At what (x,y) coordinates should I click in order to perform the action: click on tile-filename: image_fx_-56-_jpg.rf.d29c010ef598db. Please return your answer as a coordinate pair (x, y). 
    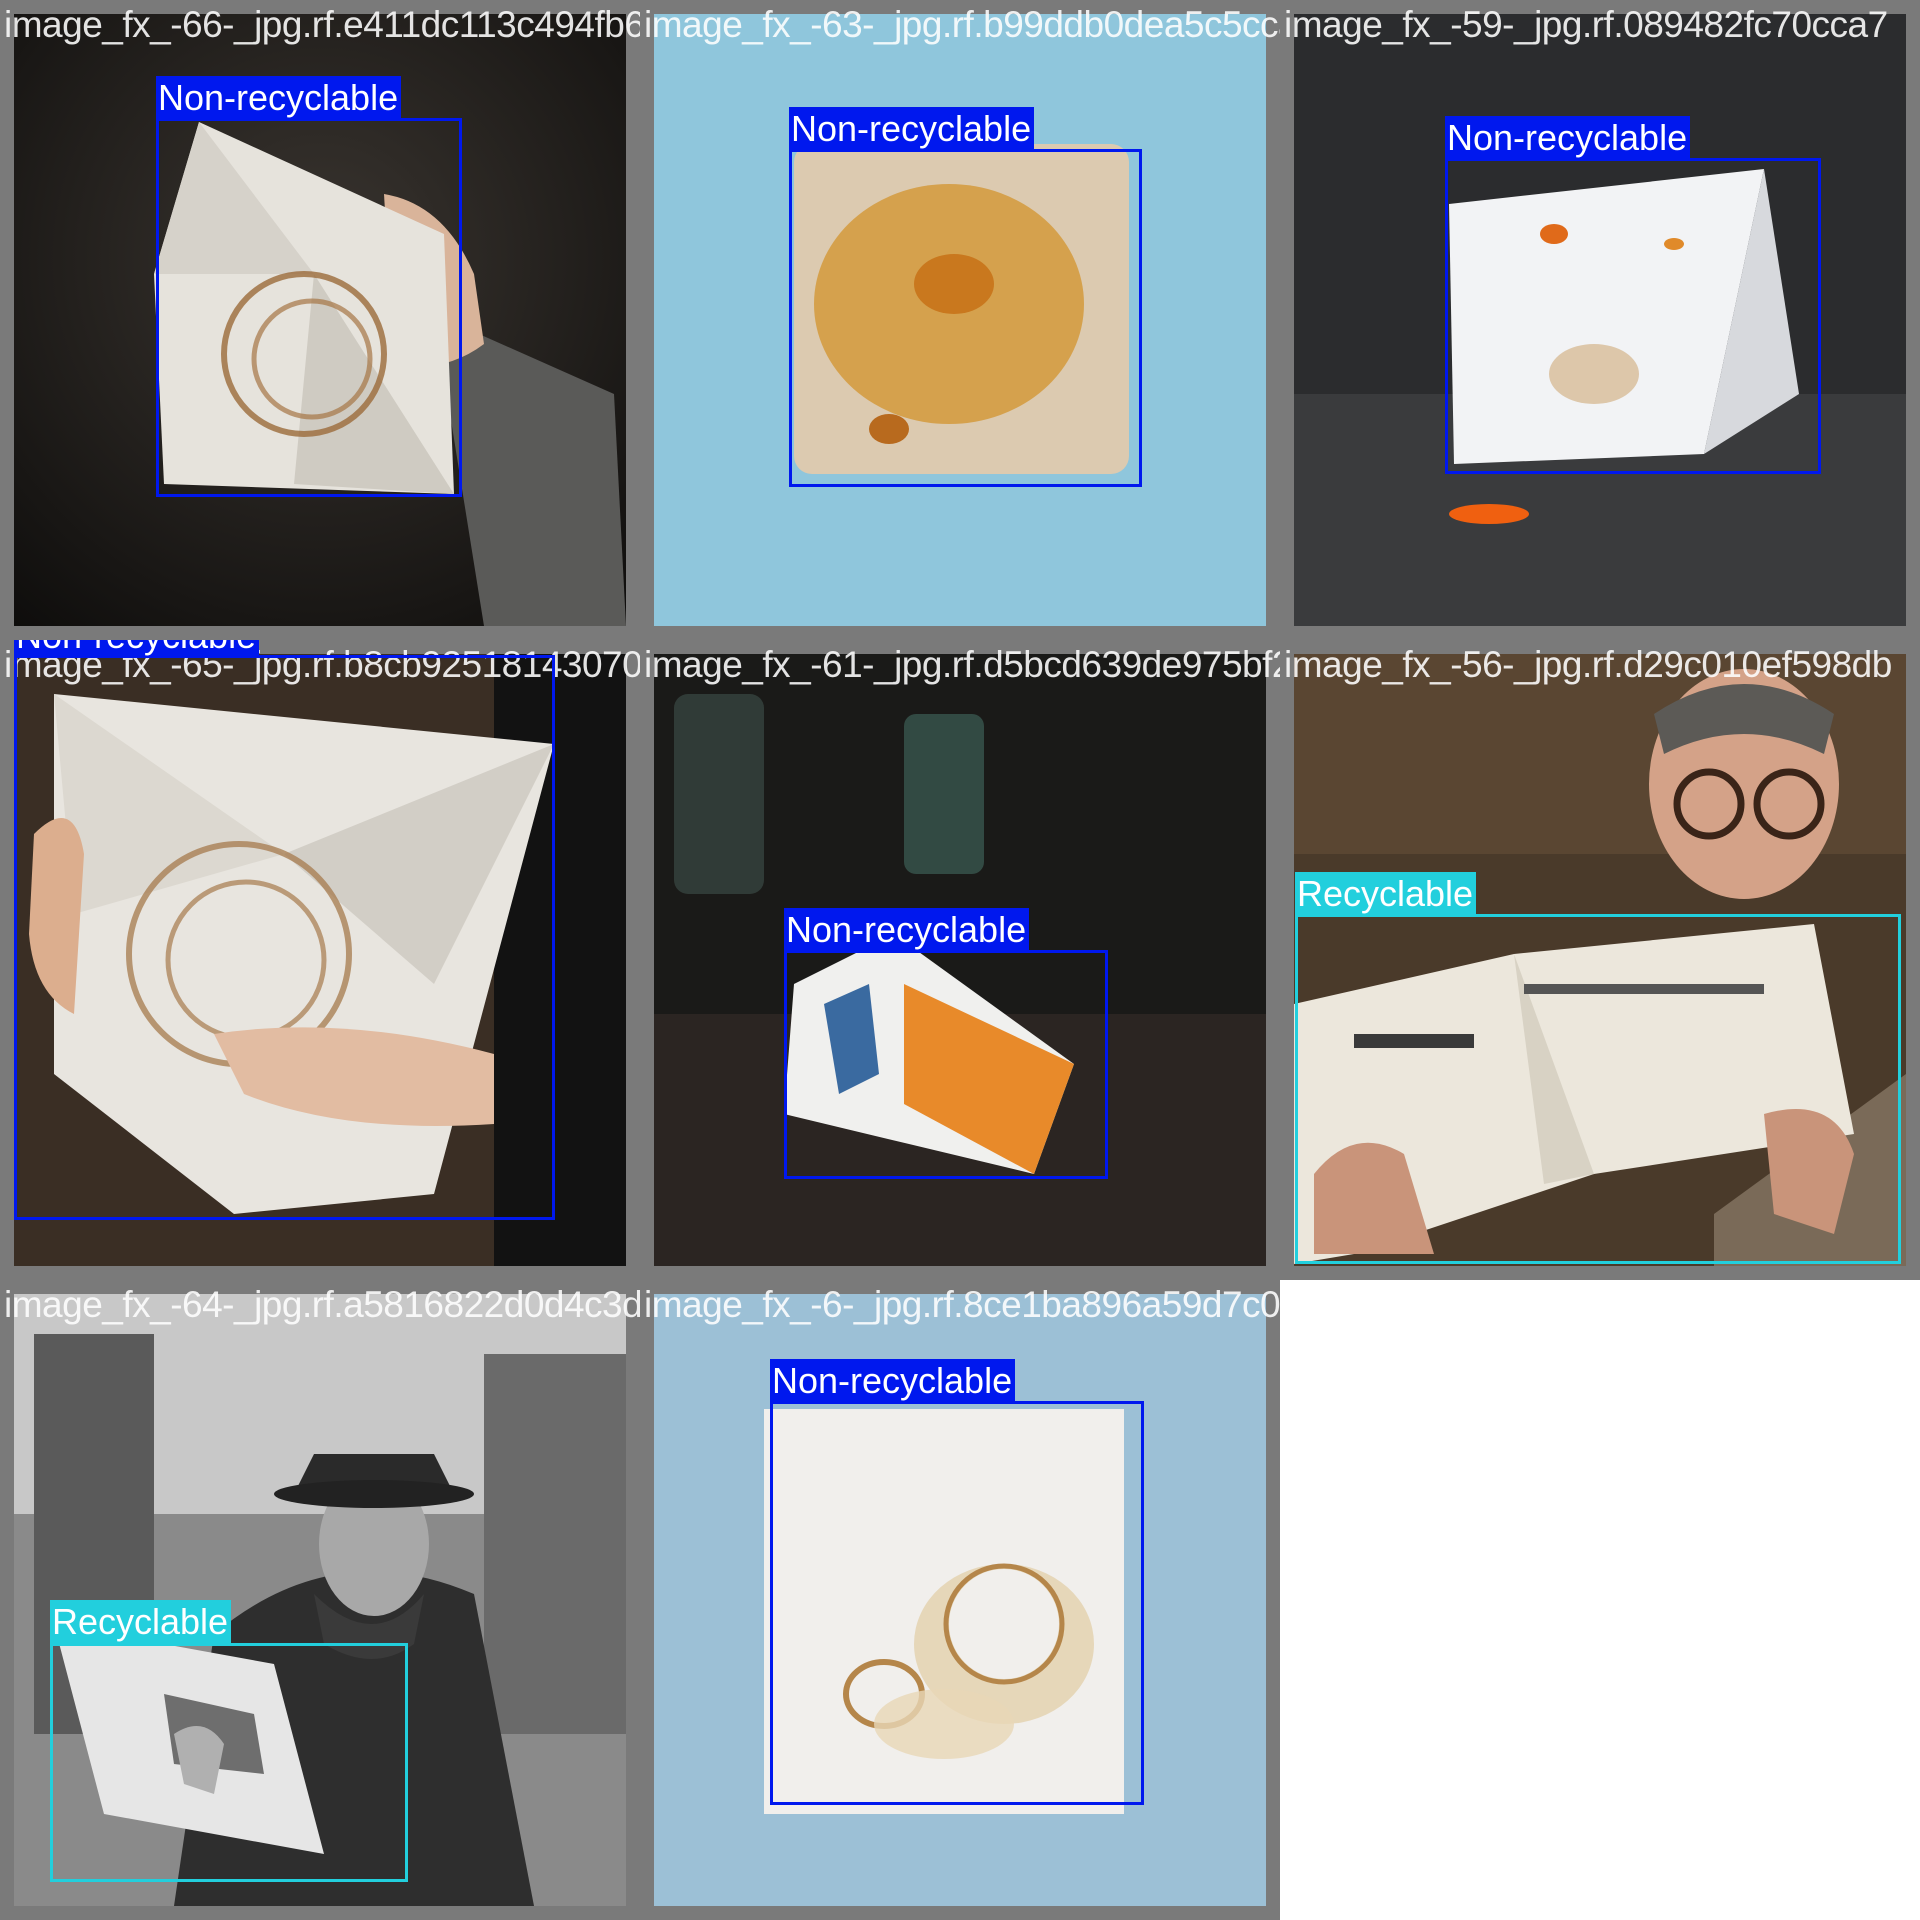
    Looking at the image, I should click on (1588, 664).